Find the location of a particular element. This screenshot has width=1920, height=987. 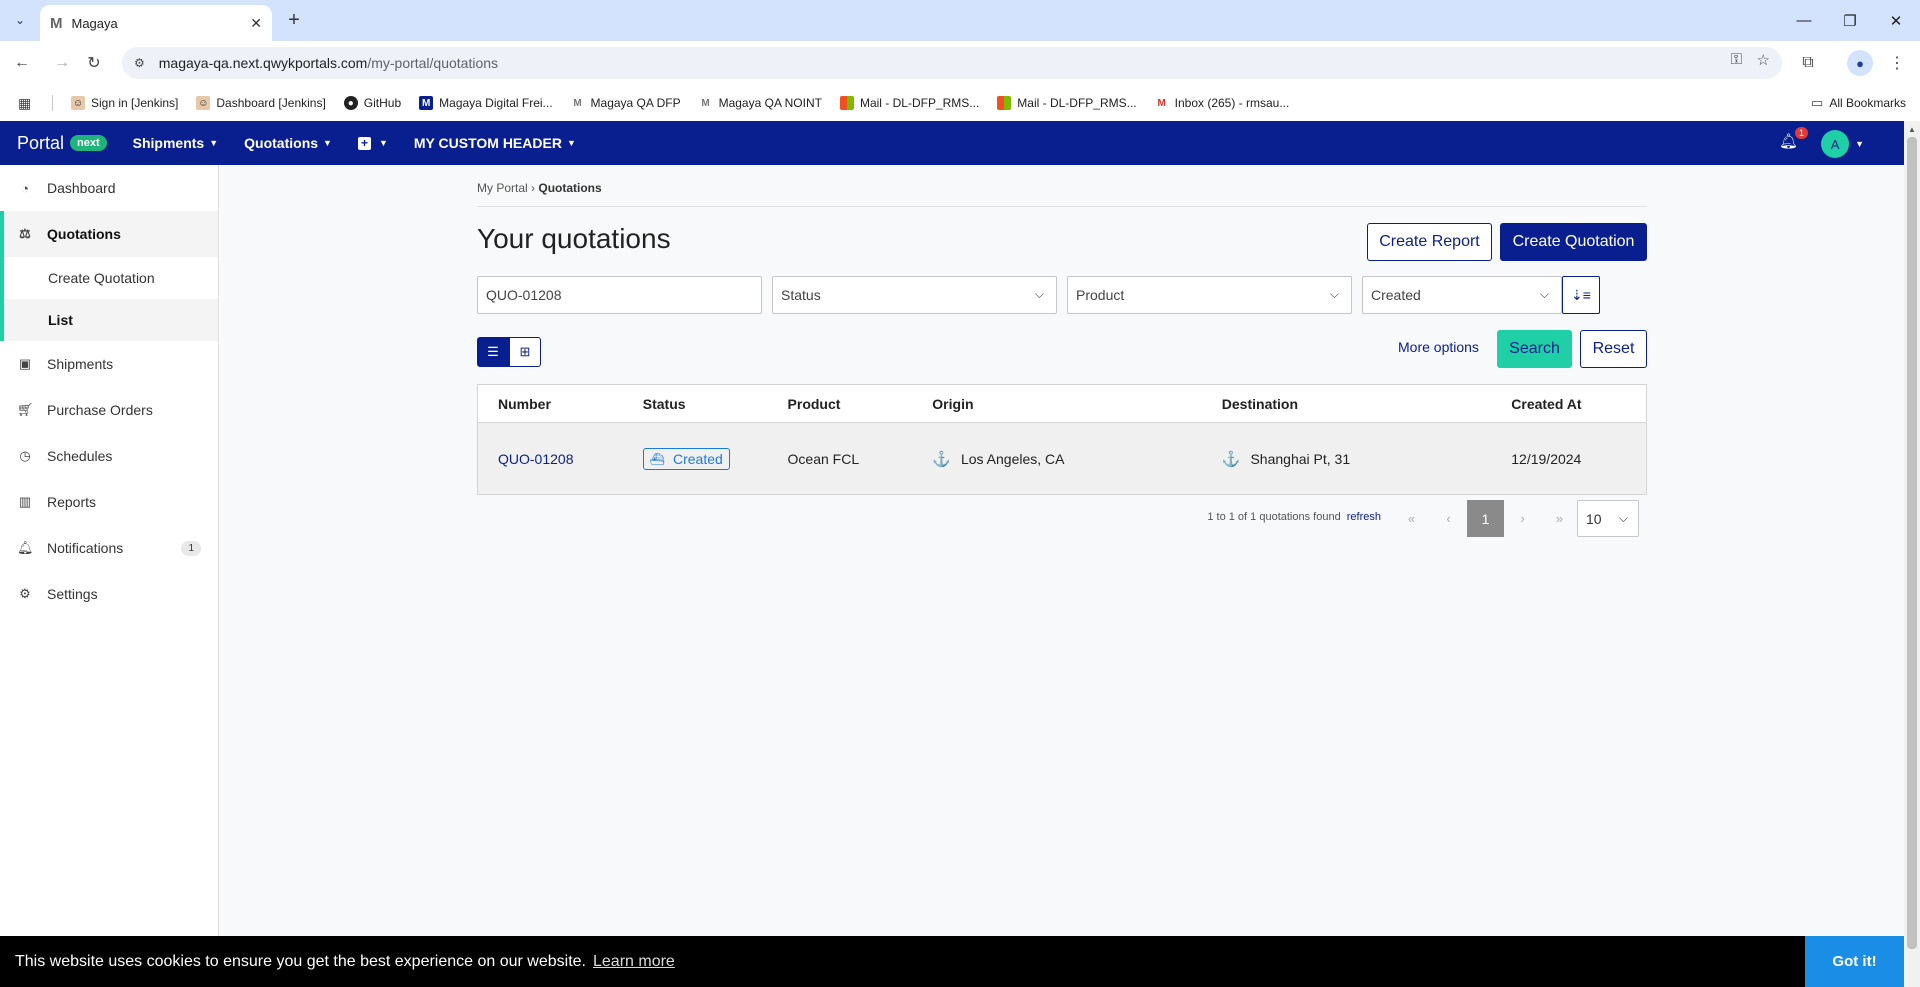

nav-quotations: Quotations ▼ is located at coordinates (288, 143).